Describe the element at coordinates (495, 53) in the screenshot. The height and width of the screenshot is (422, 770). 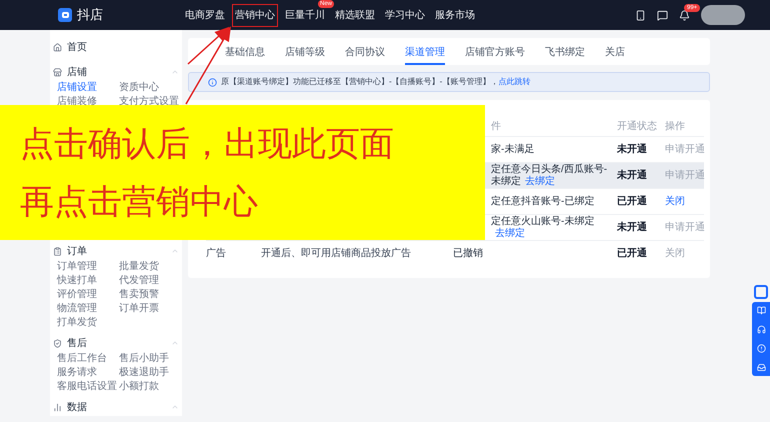
I see `tab: 店铺官方账号` at that location.